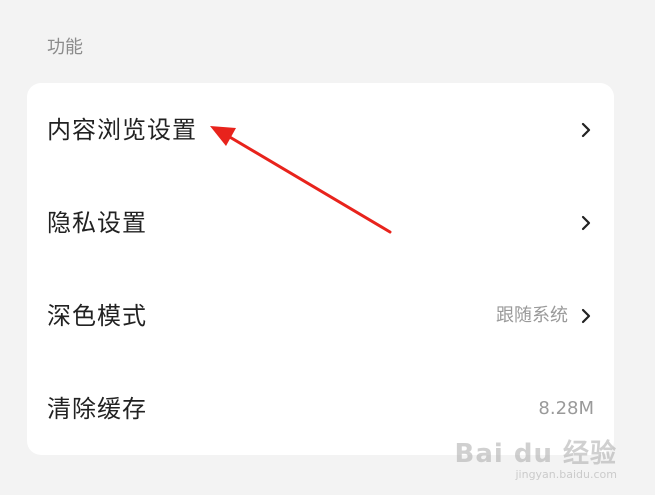 Image resolution: width=655 pixels, height=495 pixels. What do you see at coordinates (97, 408) in the screenshot?
I see `row-label: 清除缓存` at bounding box center [97, 408].